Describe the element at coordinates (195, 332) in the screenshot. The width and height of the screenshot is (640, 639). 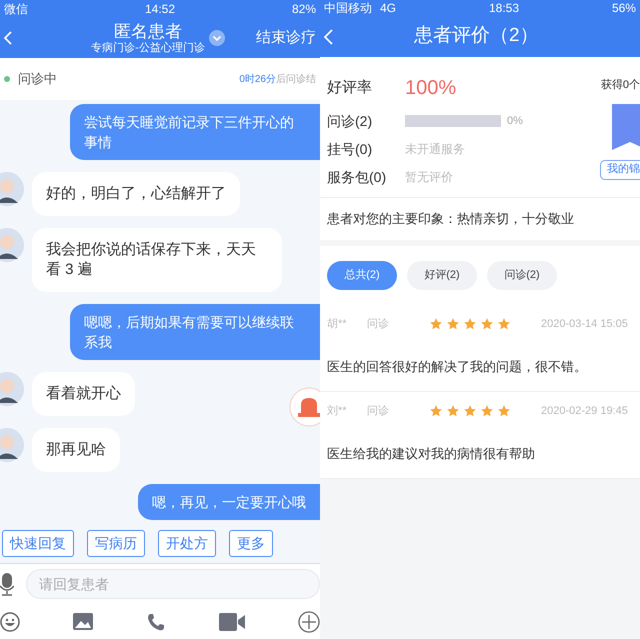
I see `doctor-message: 嗯嗯，后期如果有需要可以继续联系我` at that location.